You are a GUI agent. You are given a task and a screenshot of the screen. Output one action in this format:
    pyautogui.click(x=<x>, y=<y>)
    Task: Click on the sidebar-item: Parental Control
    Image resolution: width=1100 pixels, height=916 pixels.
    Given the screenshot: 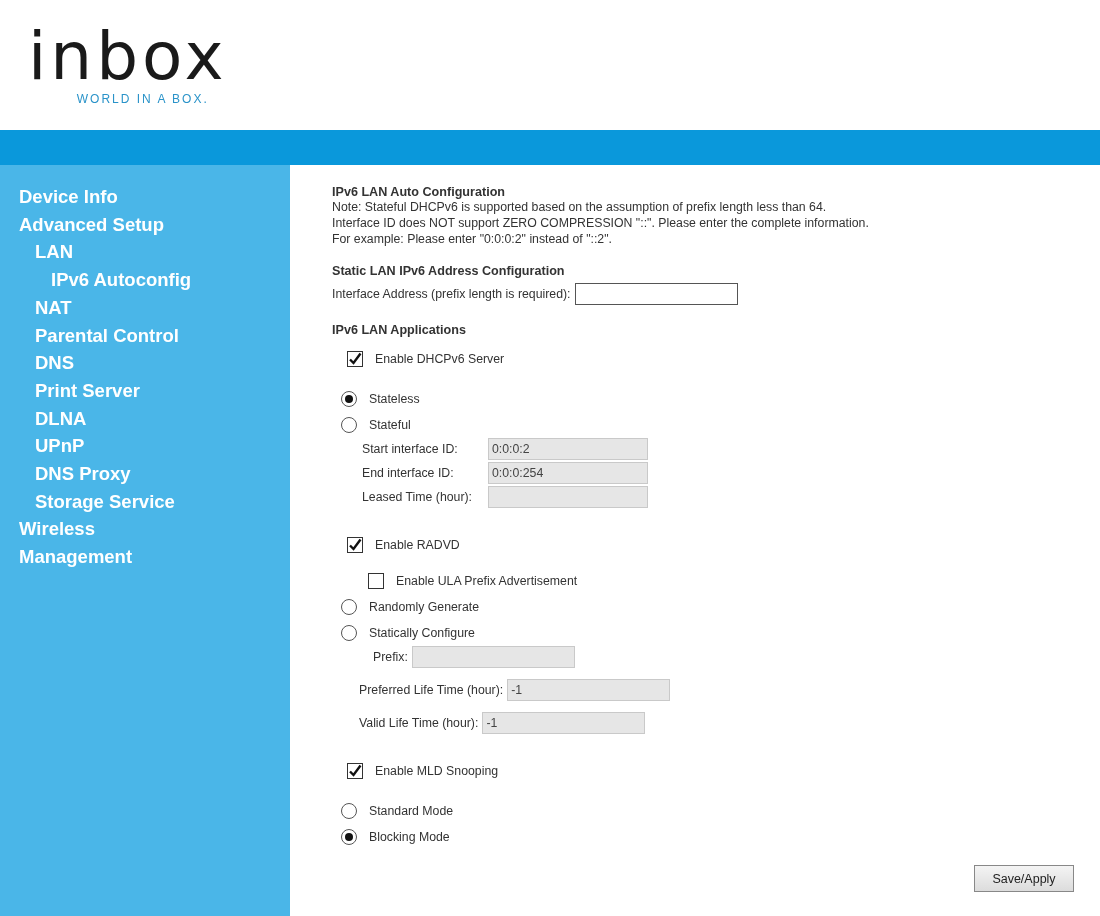 What is the action you would take?
    pyautogui.click(x=89, y=335)
    